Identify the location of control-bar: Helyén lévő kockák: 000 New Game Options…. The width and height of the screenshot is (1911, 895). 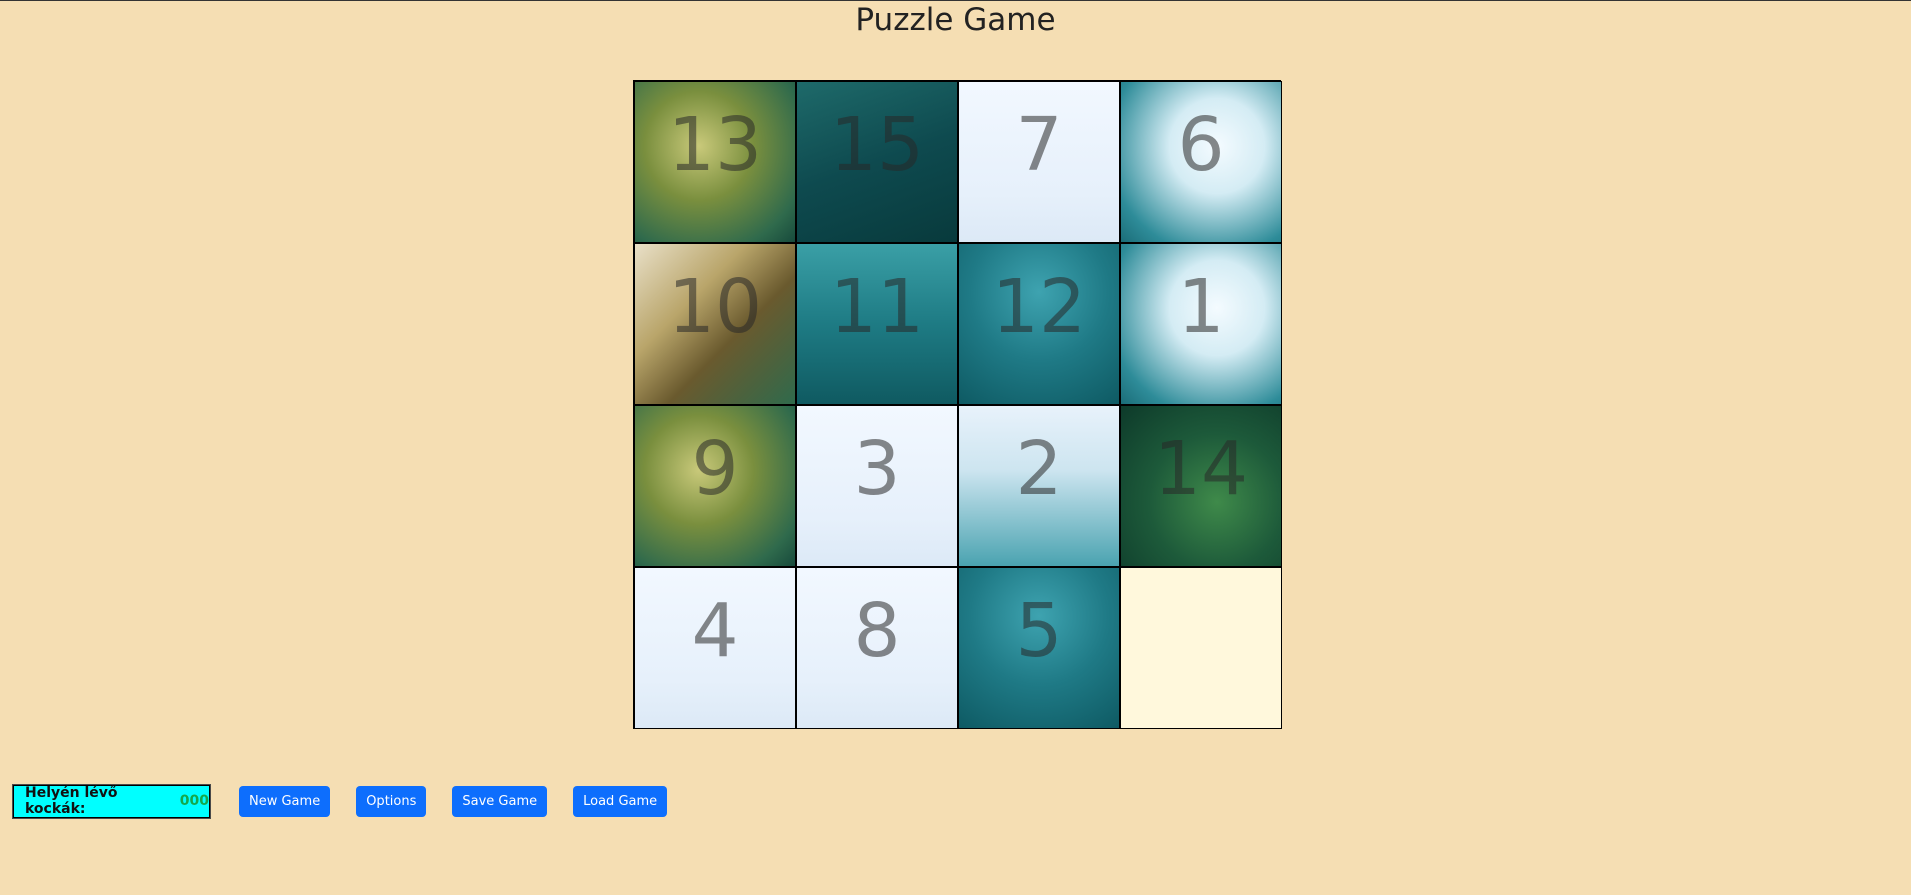
(352, 801).